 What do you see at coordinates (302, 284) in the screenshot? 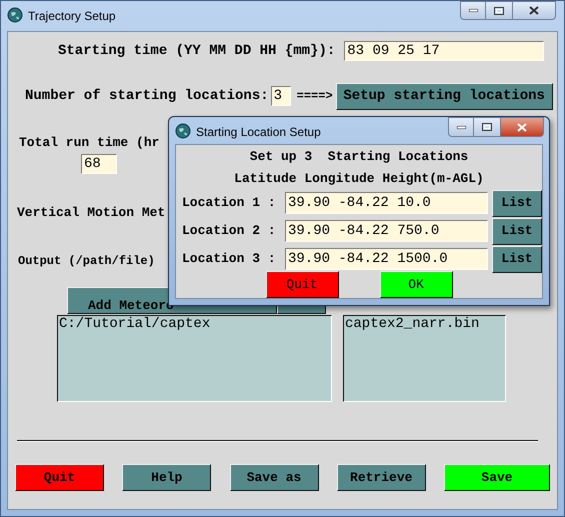
I see `dialog-button: Quit` at bounding box center [302, 284].